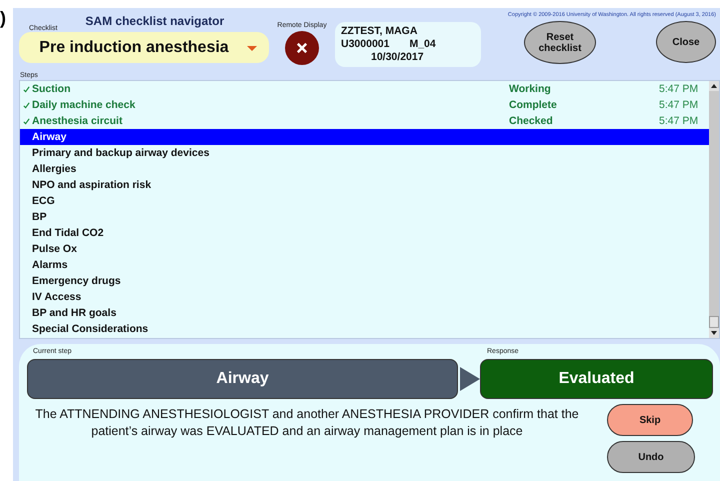 This screenshot has width=720, height=481. I want to click on step-status: Working, so click(530, 89).